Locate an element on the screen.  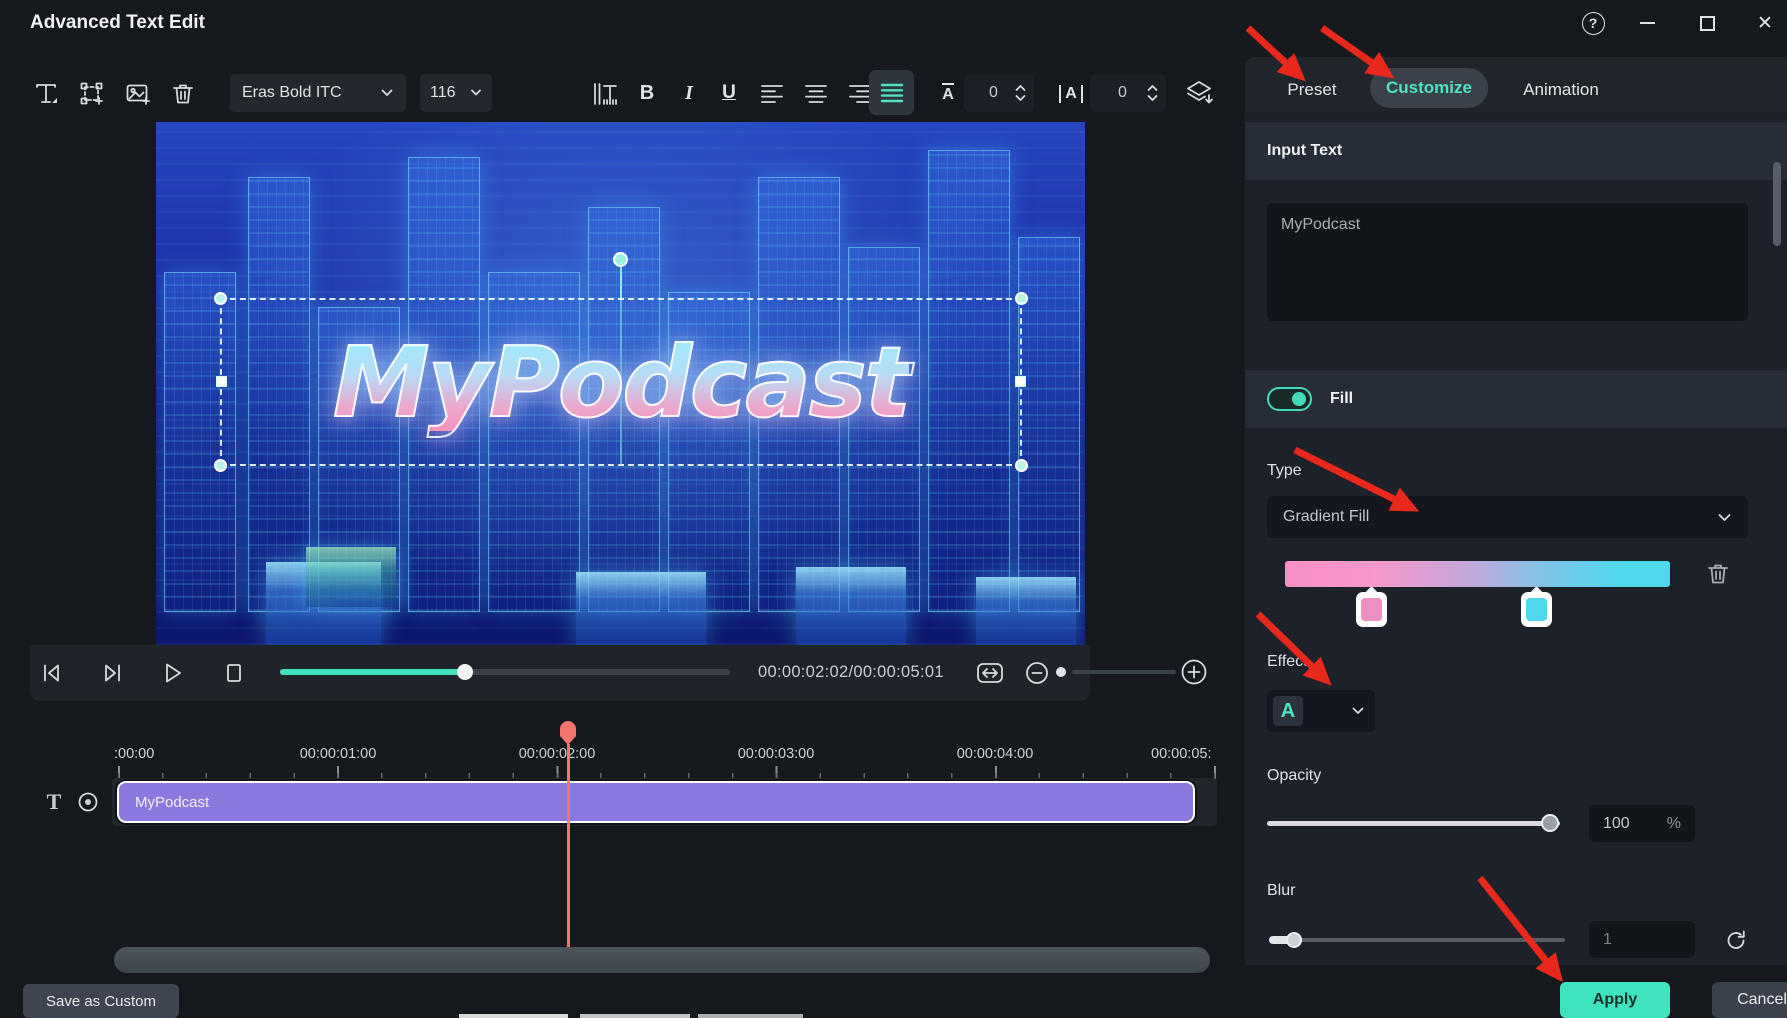
input-text-field: MyPodcast is located at coordinates (1507, 262).